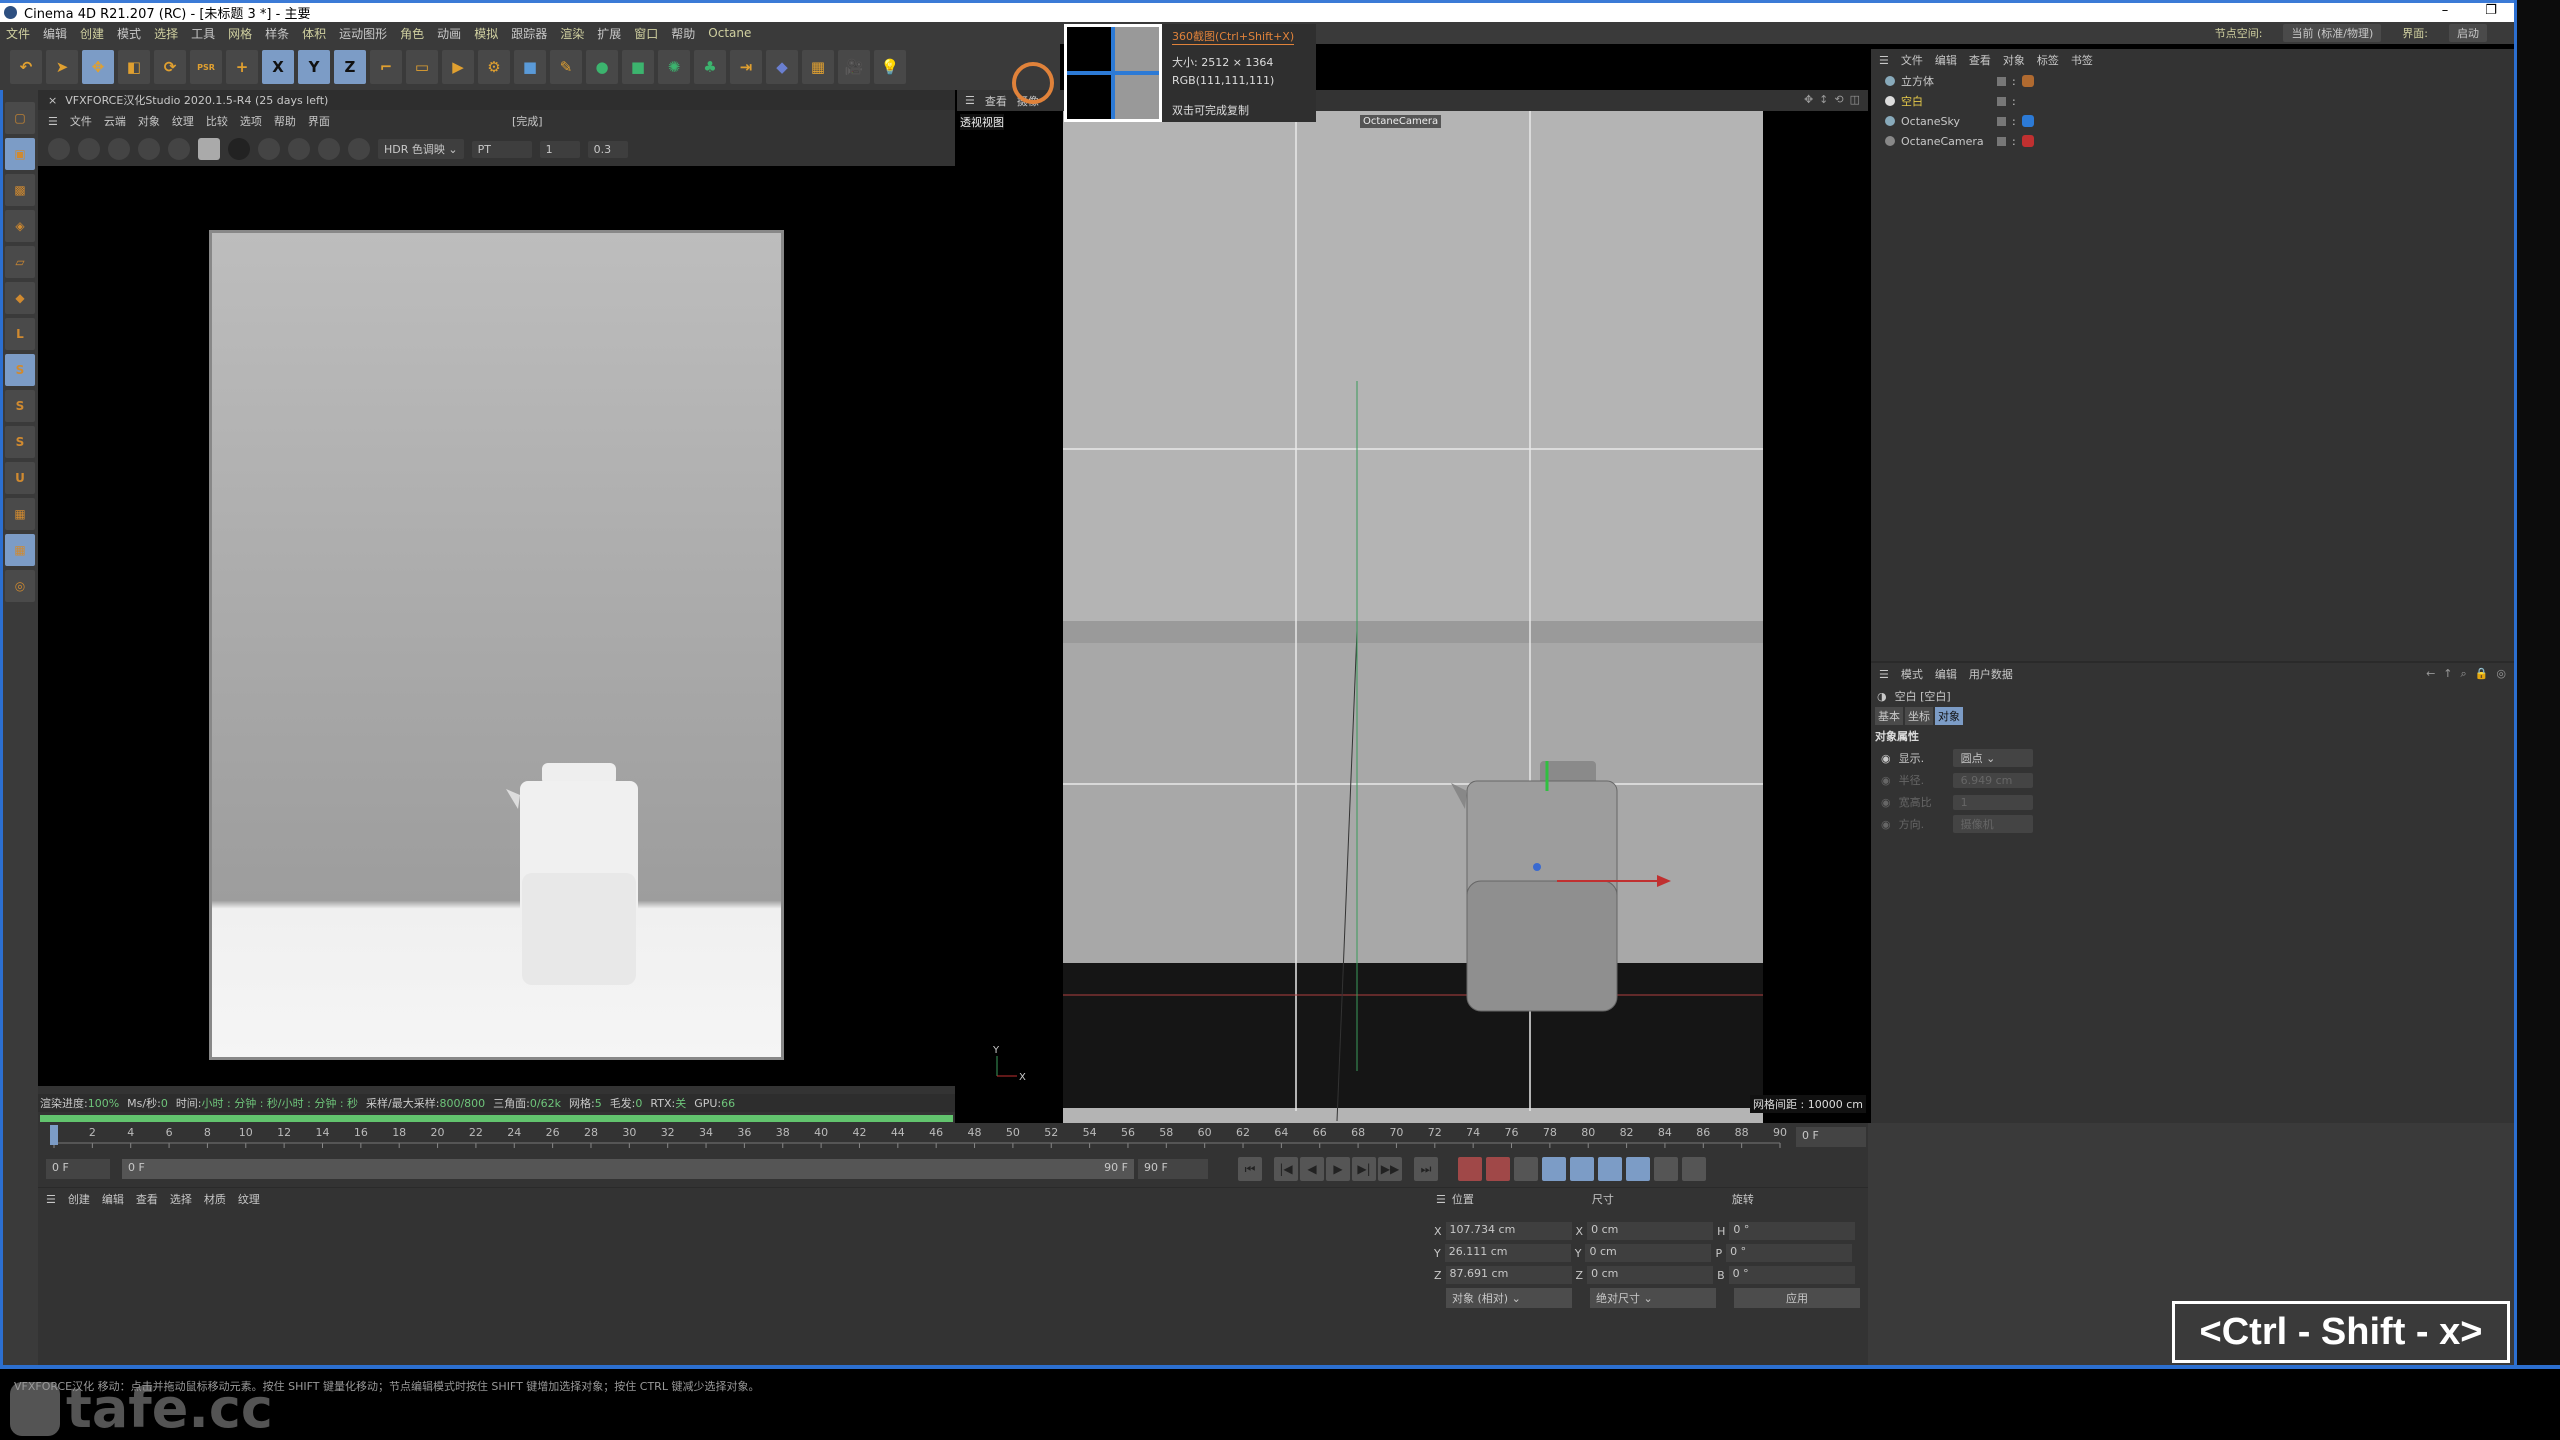  Describe the element at coordinates (119, 149) in the screenshot. I see `pause-icon` at that location.